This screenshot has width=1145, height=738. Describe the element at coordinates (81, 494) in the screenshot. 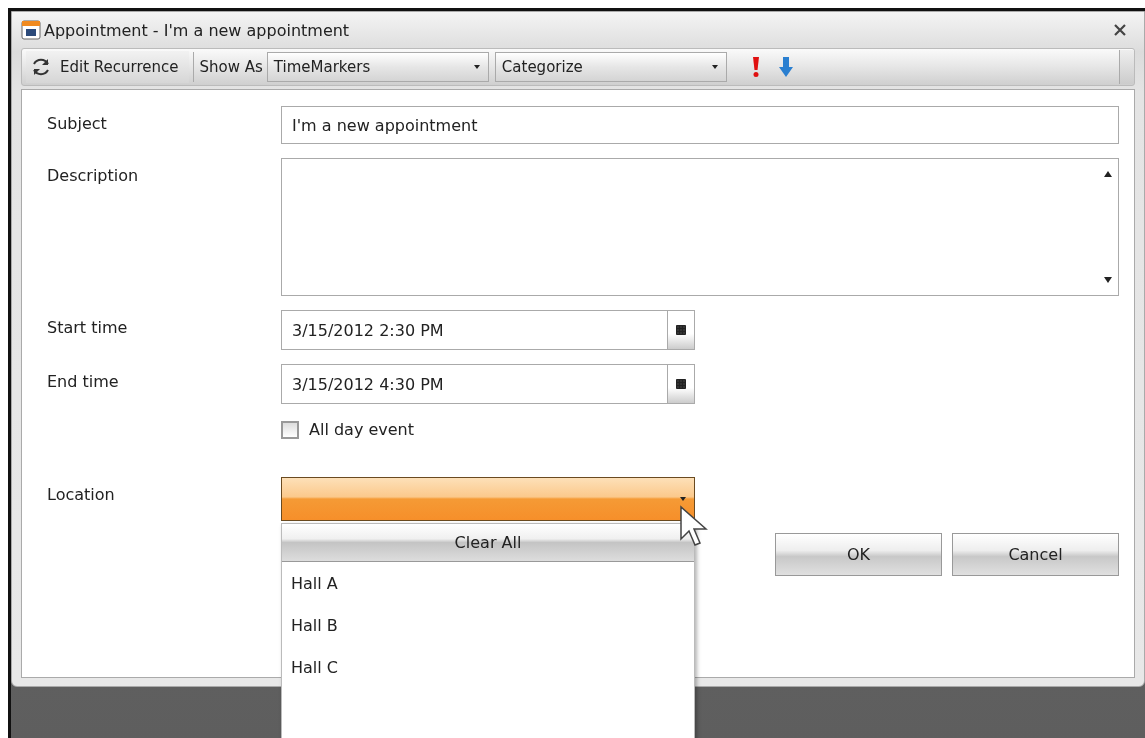

I see `location-label: Location` at that location.